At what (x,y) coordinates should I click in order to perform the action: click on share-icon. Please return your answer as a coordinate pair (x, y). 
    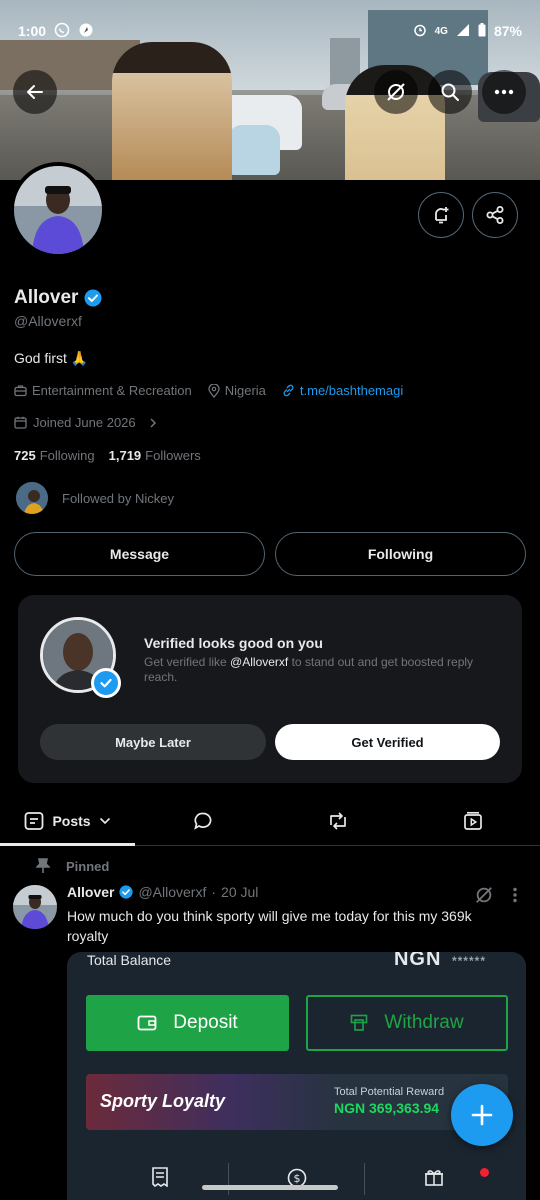
    Looking at the image, I should click on (495, 215).